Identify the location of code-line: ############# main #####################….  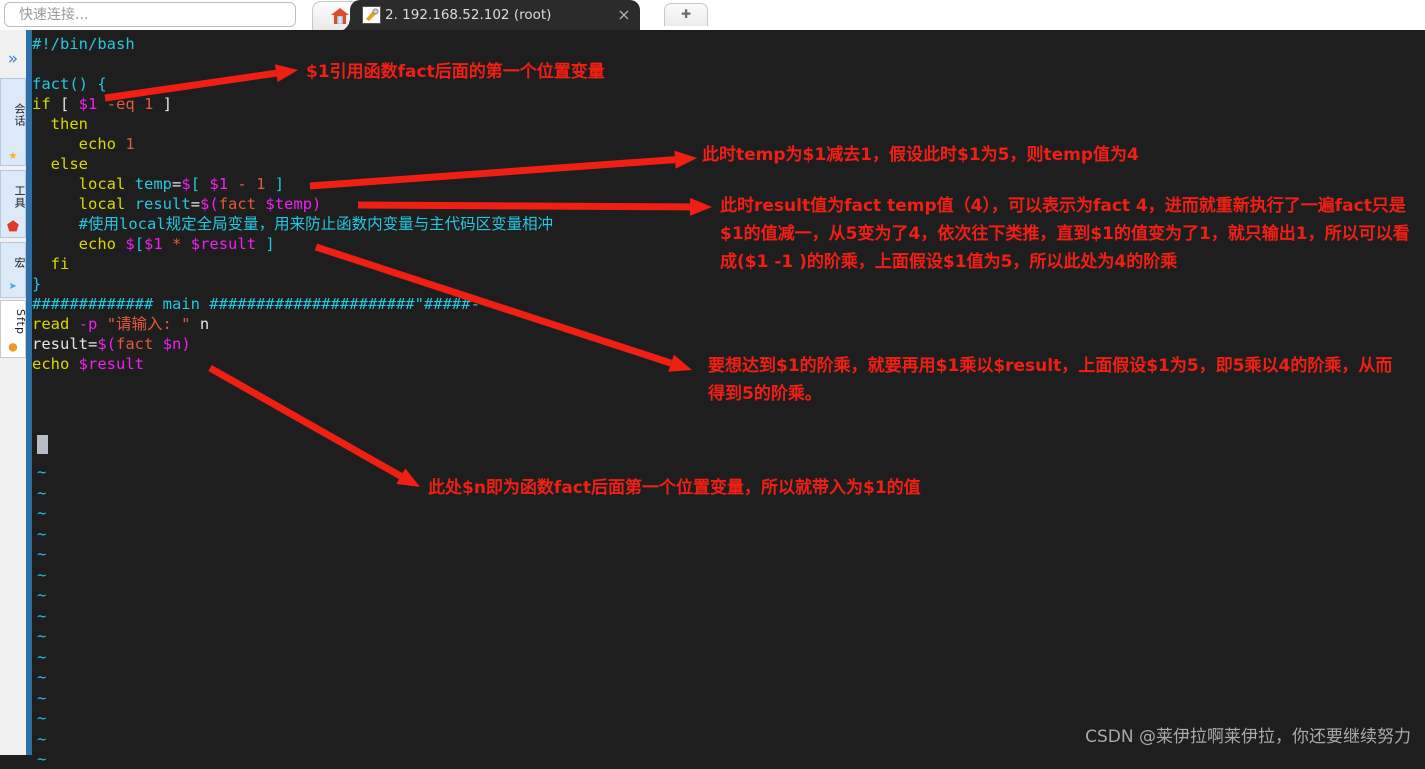
(256, 304).